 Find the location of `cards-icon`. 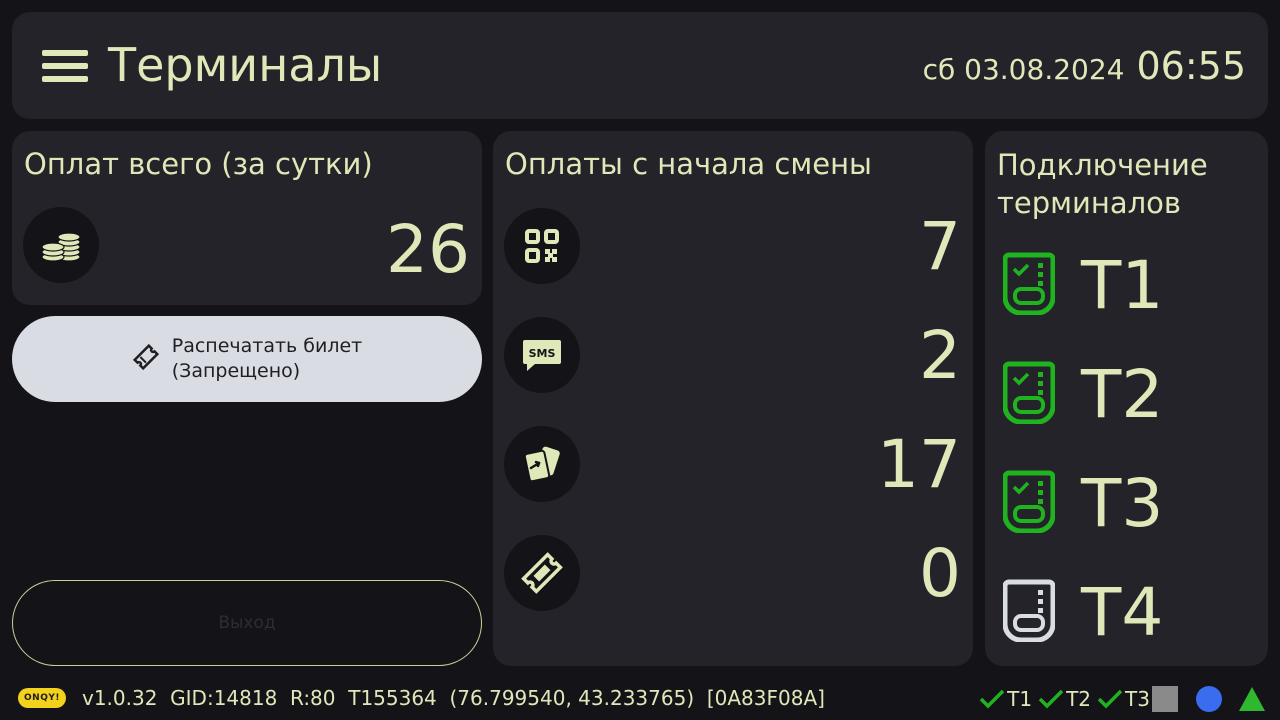

cards-icon is located at coordinates (542, 464).